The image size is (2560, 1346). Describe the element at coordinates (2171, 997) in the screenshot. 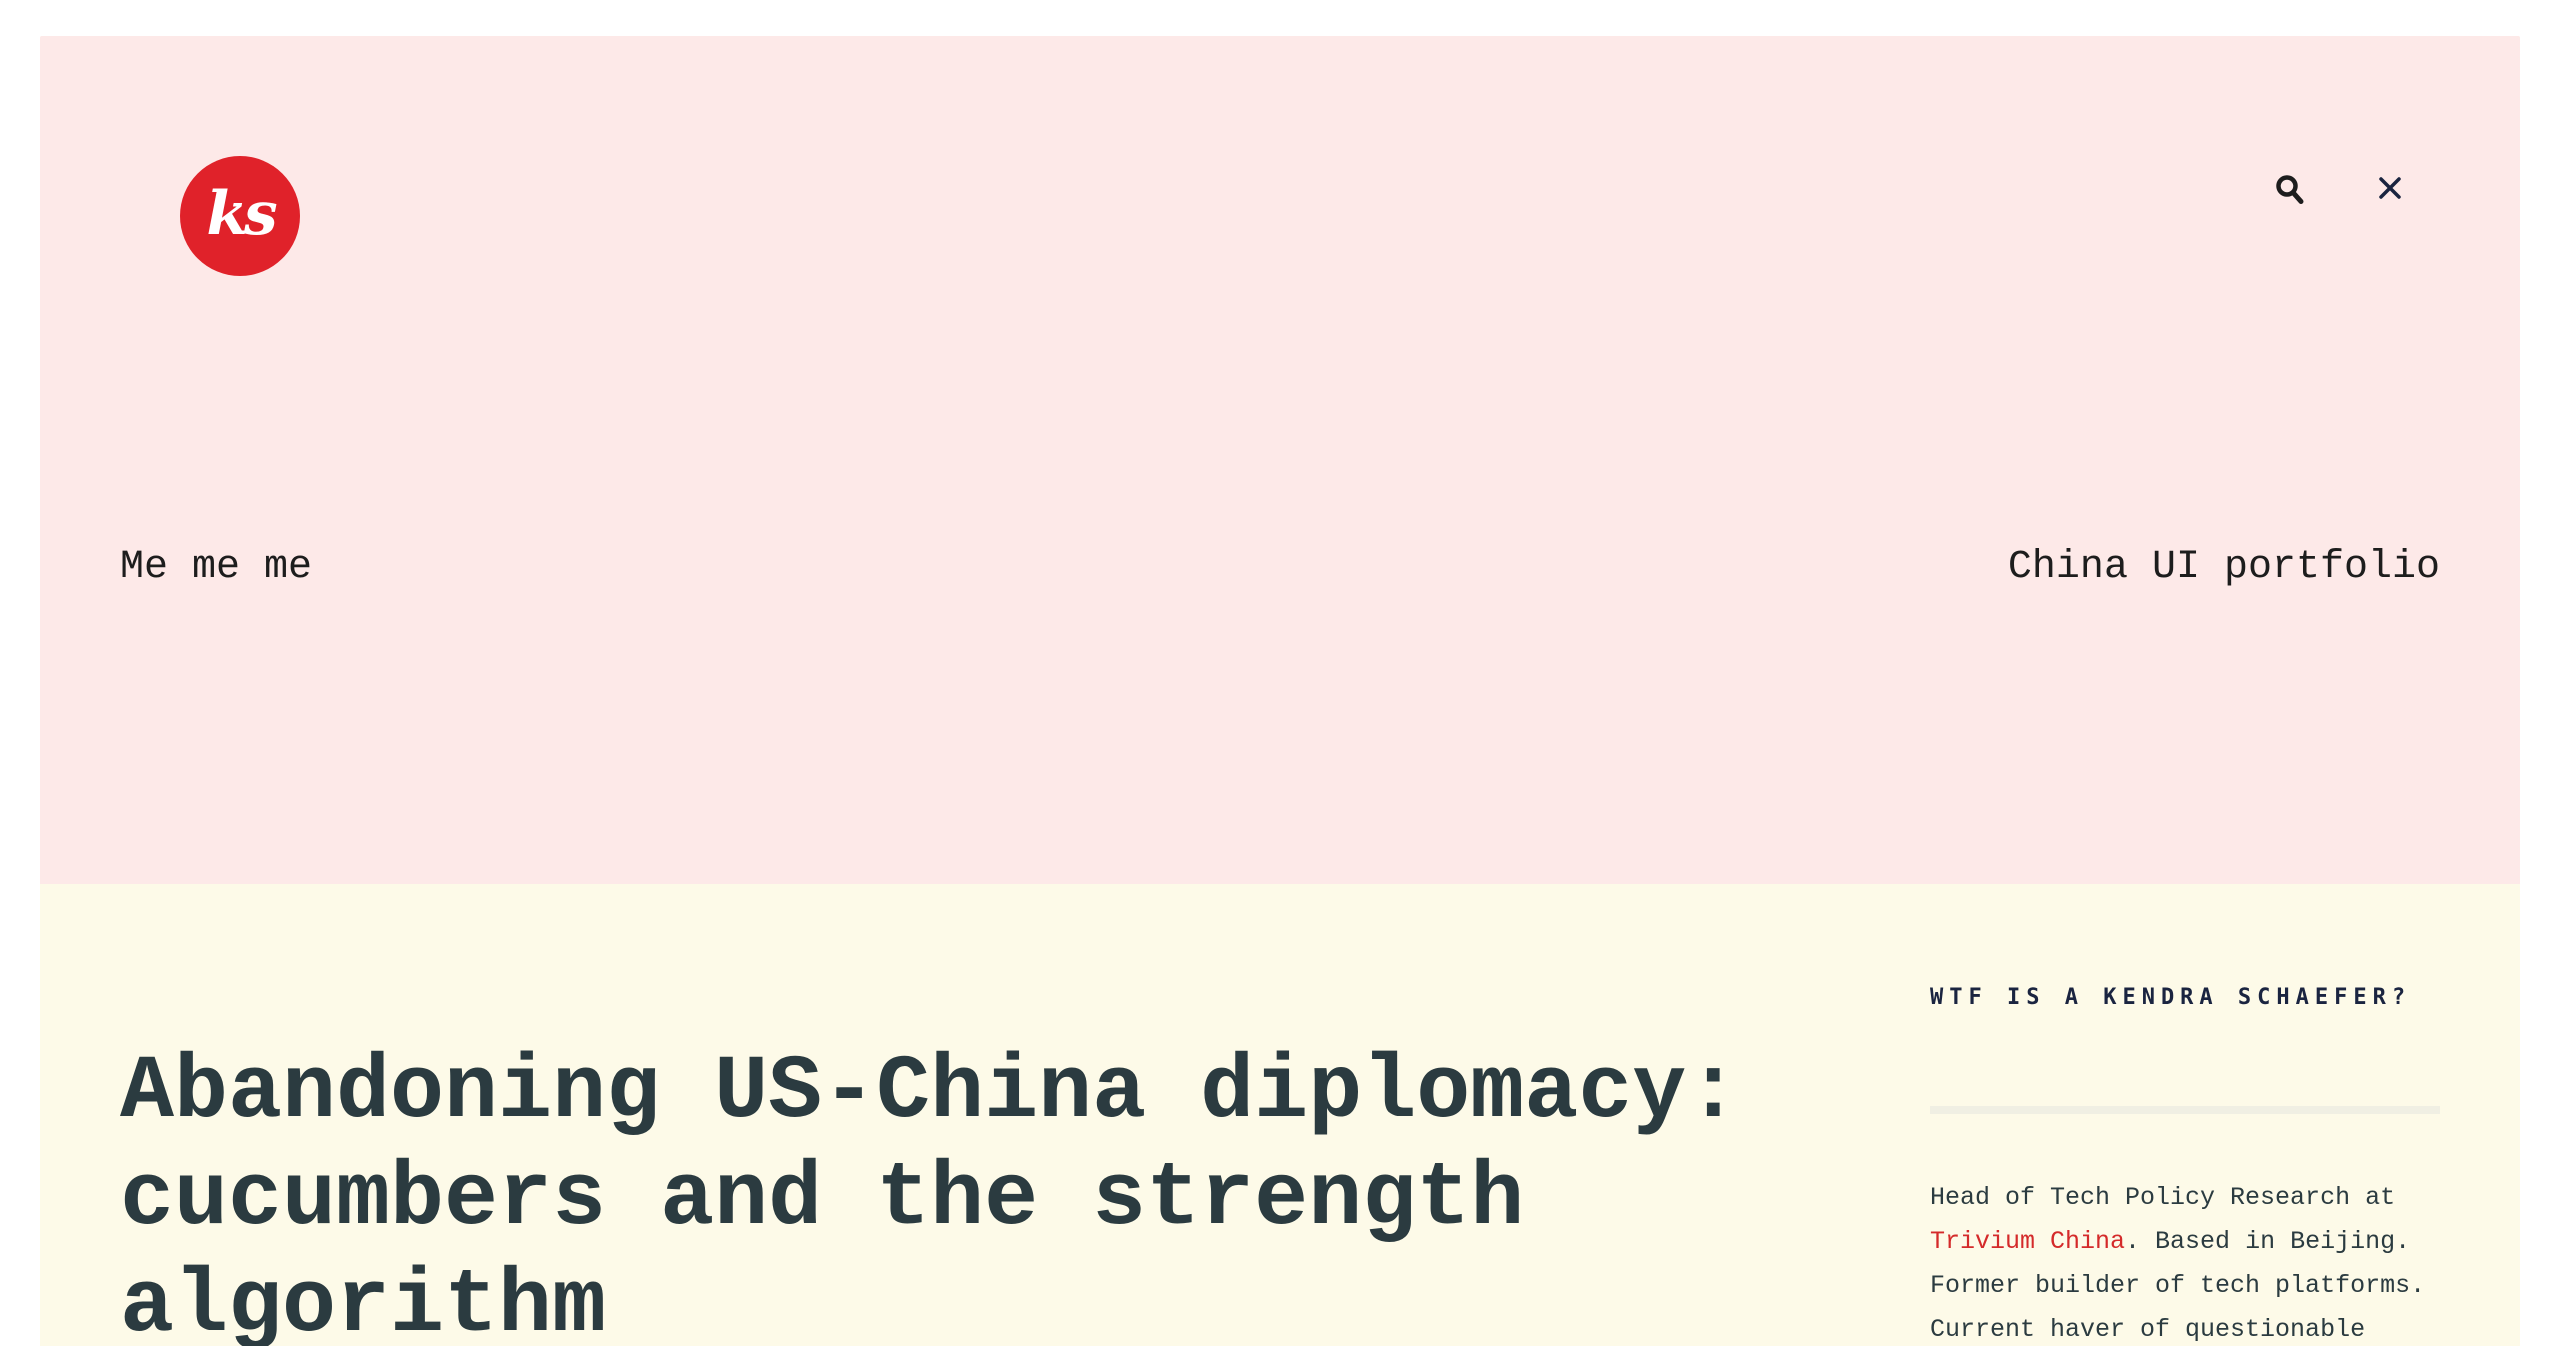

I see `sidebar-widget-title: WTF is a Kendra Schaefer?` at that location.